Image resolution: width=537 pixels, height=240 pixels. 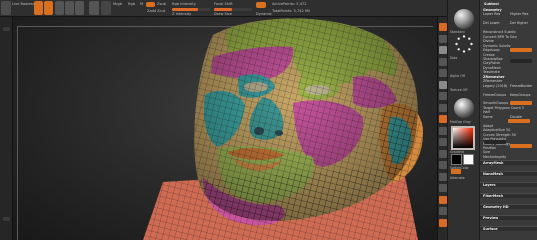 I want to click on panel-row: Convert BPR To Geo, so click(x=500, y=37).